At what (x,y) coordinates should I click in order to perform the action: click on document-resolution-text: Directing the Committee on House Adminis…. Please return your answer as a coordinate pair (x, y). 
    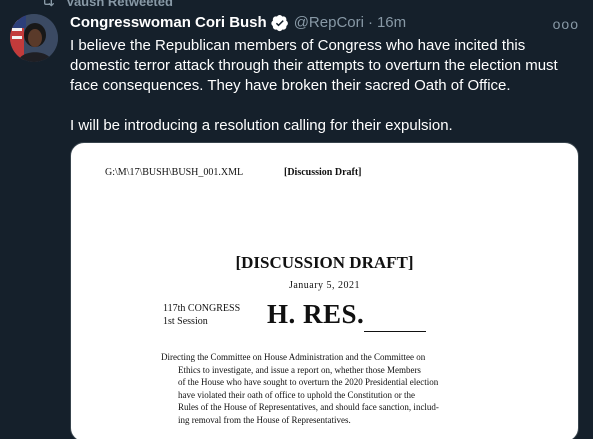
    Looking at the image, I should click on (328, 388).